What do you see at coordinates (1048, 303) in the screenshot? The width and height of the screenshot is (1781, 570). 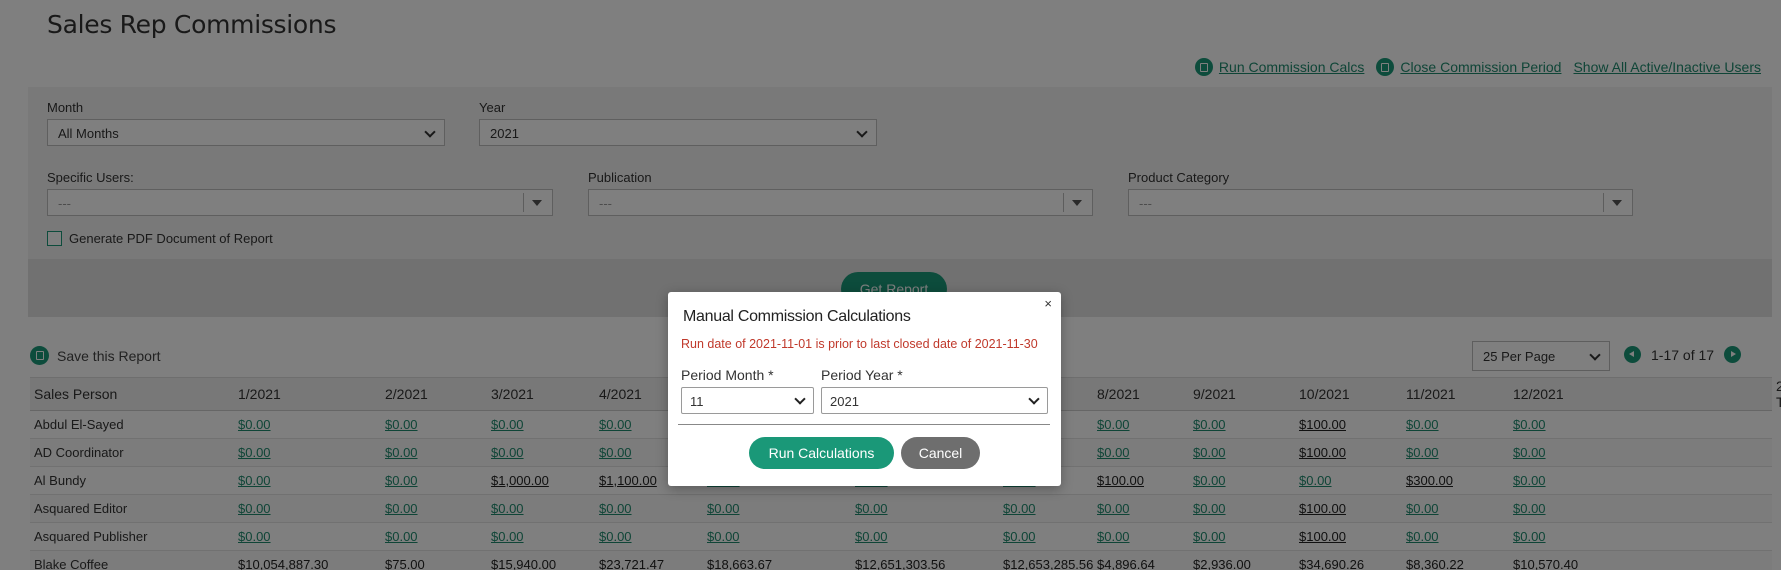 I see `close-icon: ×` at bounding box center [1048, 303].